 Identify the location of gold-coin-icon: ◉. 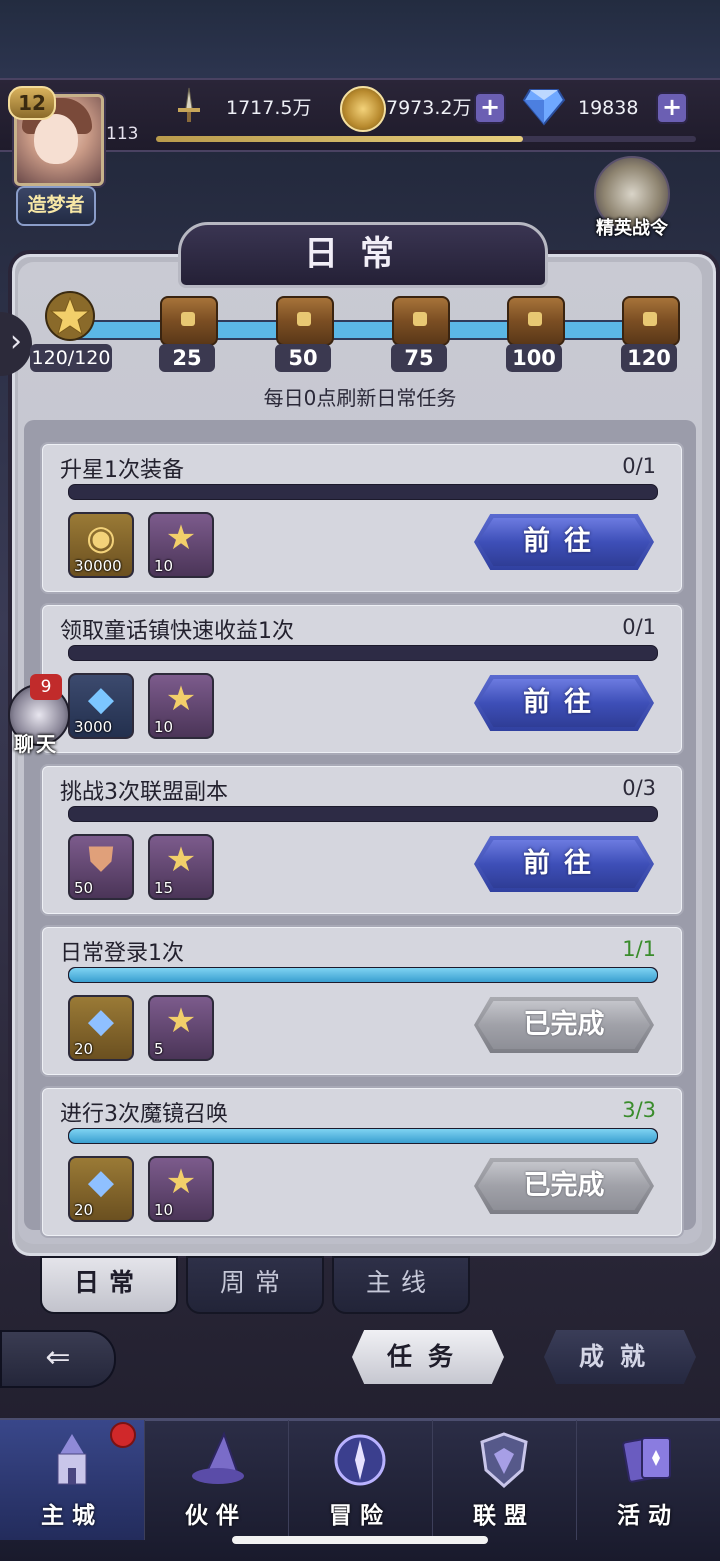
(101, 538).